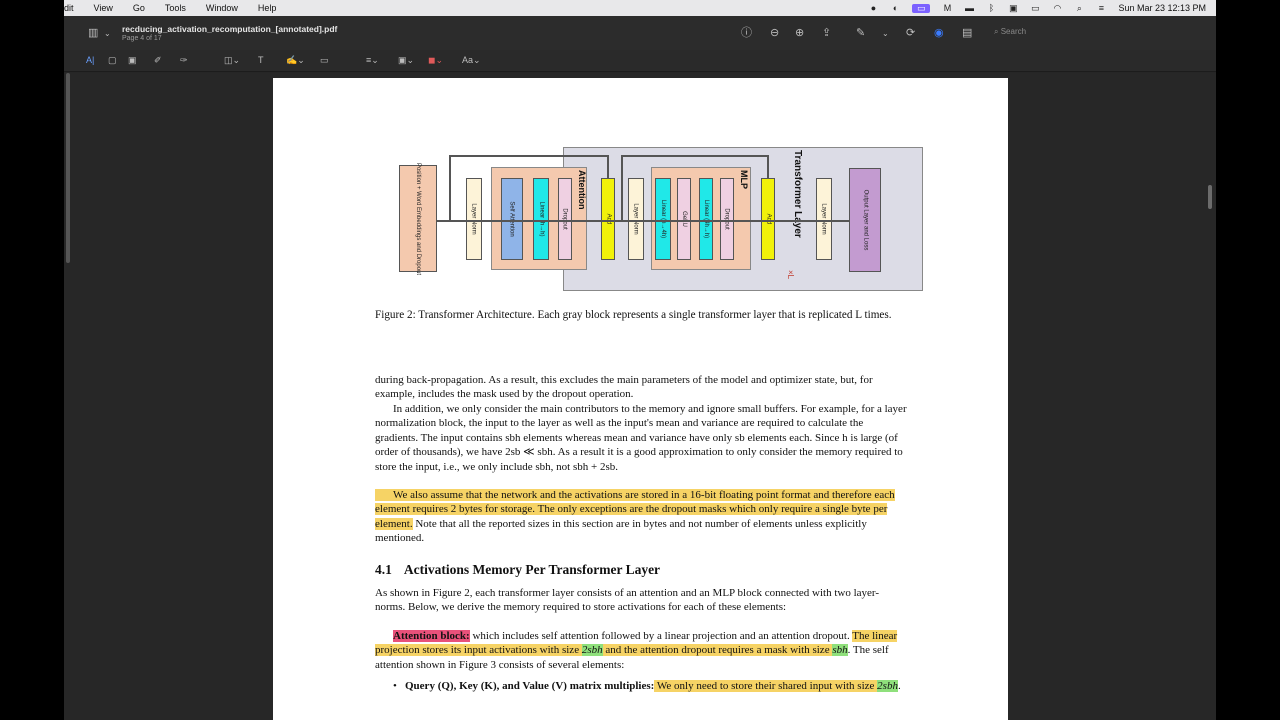  I want to click on battery-icon: ▭, so click(1035, 8).